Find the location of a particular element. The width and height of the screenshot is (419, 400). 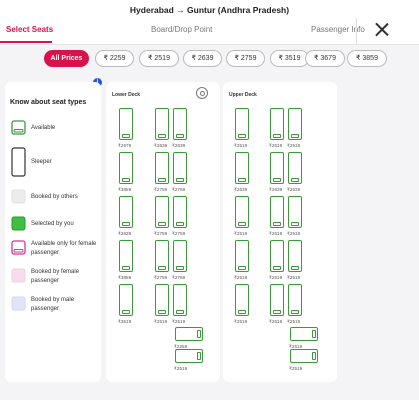

booked-seat-icon is located at coordinates (18, 196).